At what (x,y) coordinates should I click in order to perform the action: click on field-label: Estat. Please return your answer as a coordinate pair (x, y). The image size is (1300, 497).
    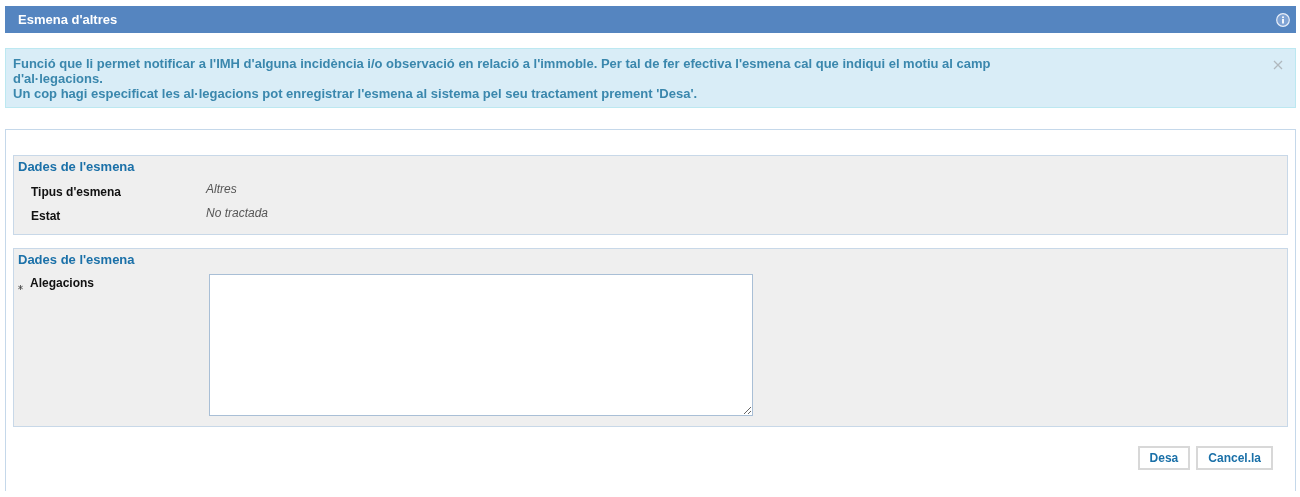
    Looking at the image, I should click on (46, 215).